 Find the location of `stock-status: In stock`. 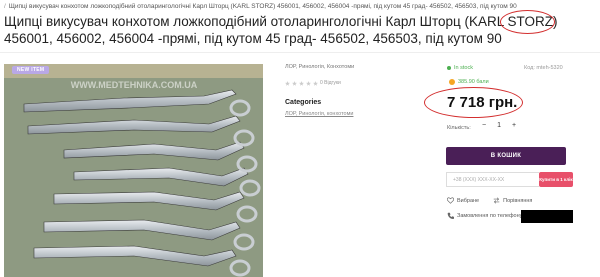

stock-status: In stock is located at coordinates (460, 68).